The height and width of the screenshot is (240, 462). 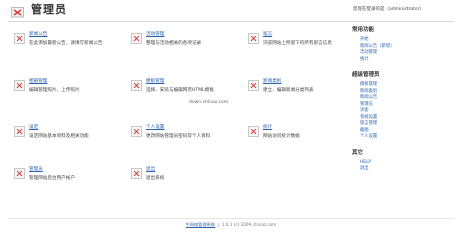 What do you see at coordinates (54, 90) in the screenshot?
I see `tile-desc: 编辑管理照片，上传照片` at bounding box center [54, 90].